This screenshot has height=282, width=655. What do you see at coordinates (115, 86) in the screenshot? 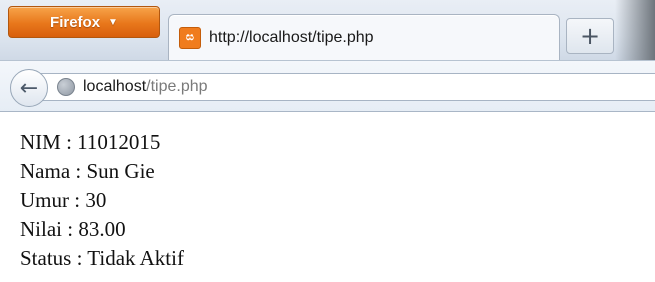
I see `url-host: localhost` at bounding box center [115, 86].